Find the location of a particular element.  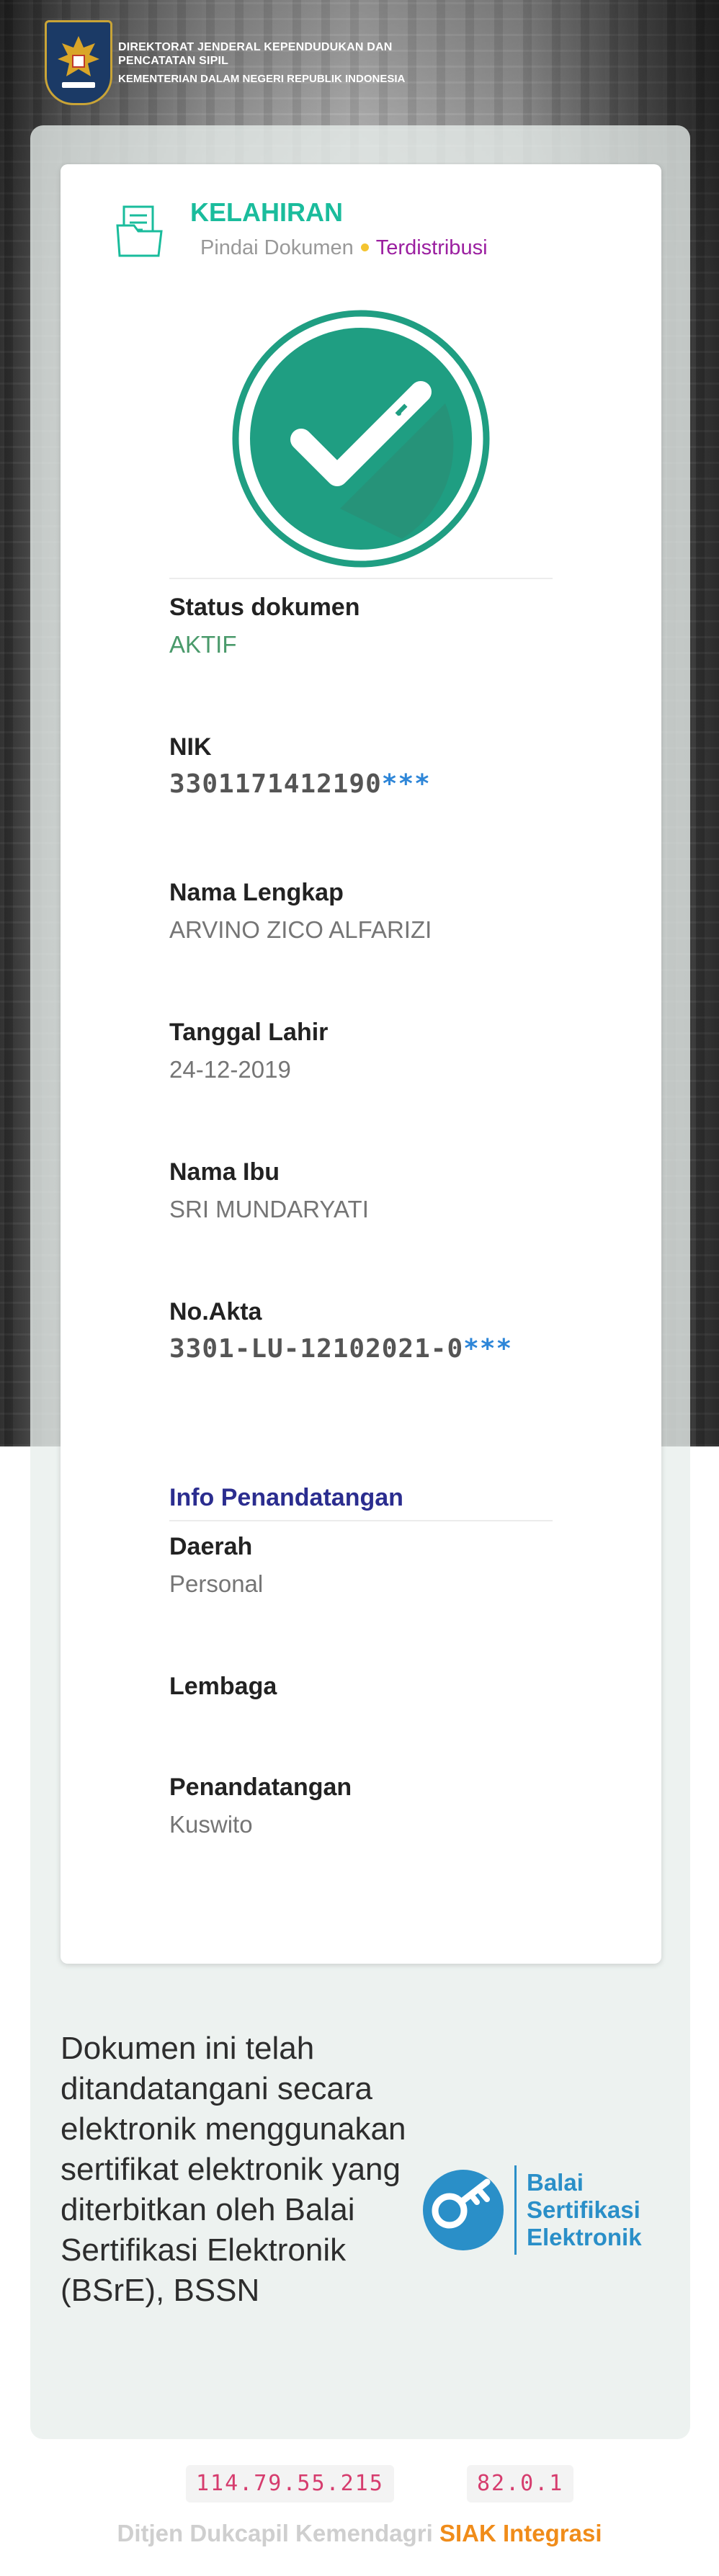

logo-line: Elektronik is located at coordinates (584, 2237).